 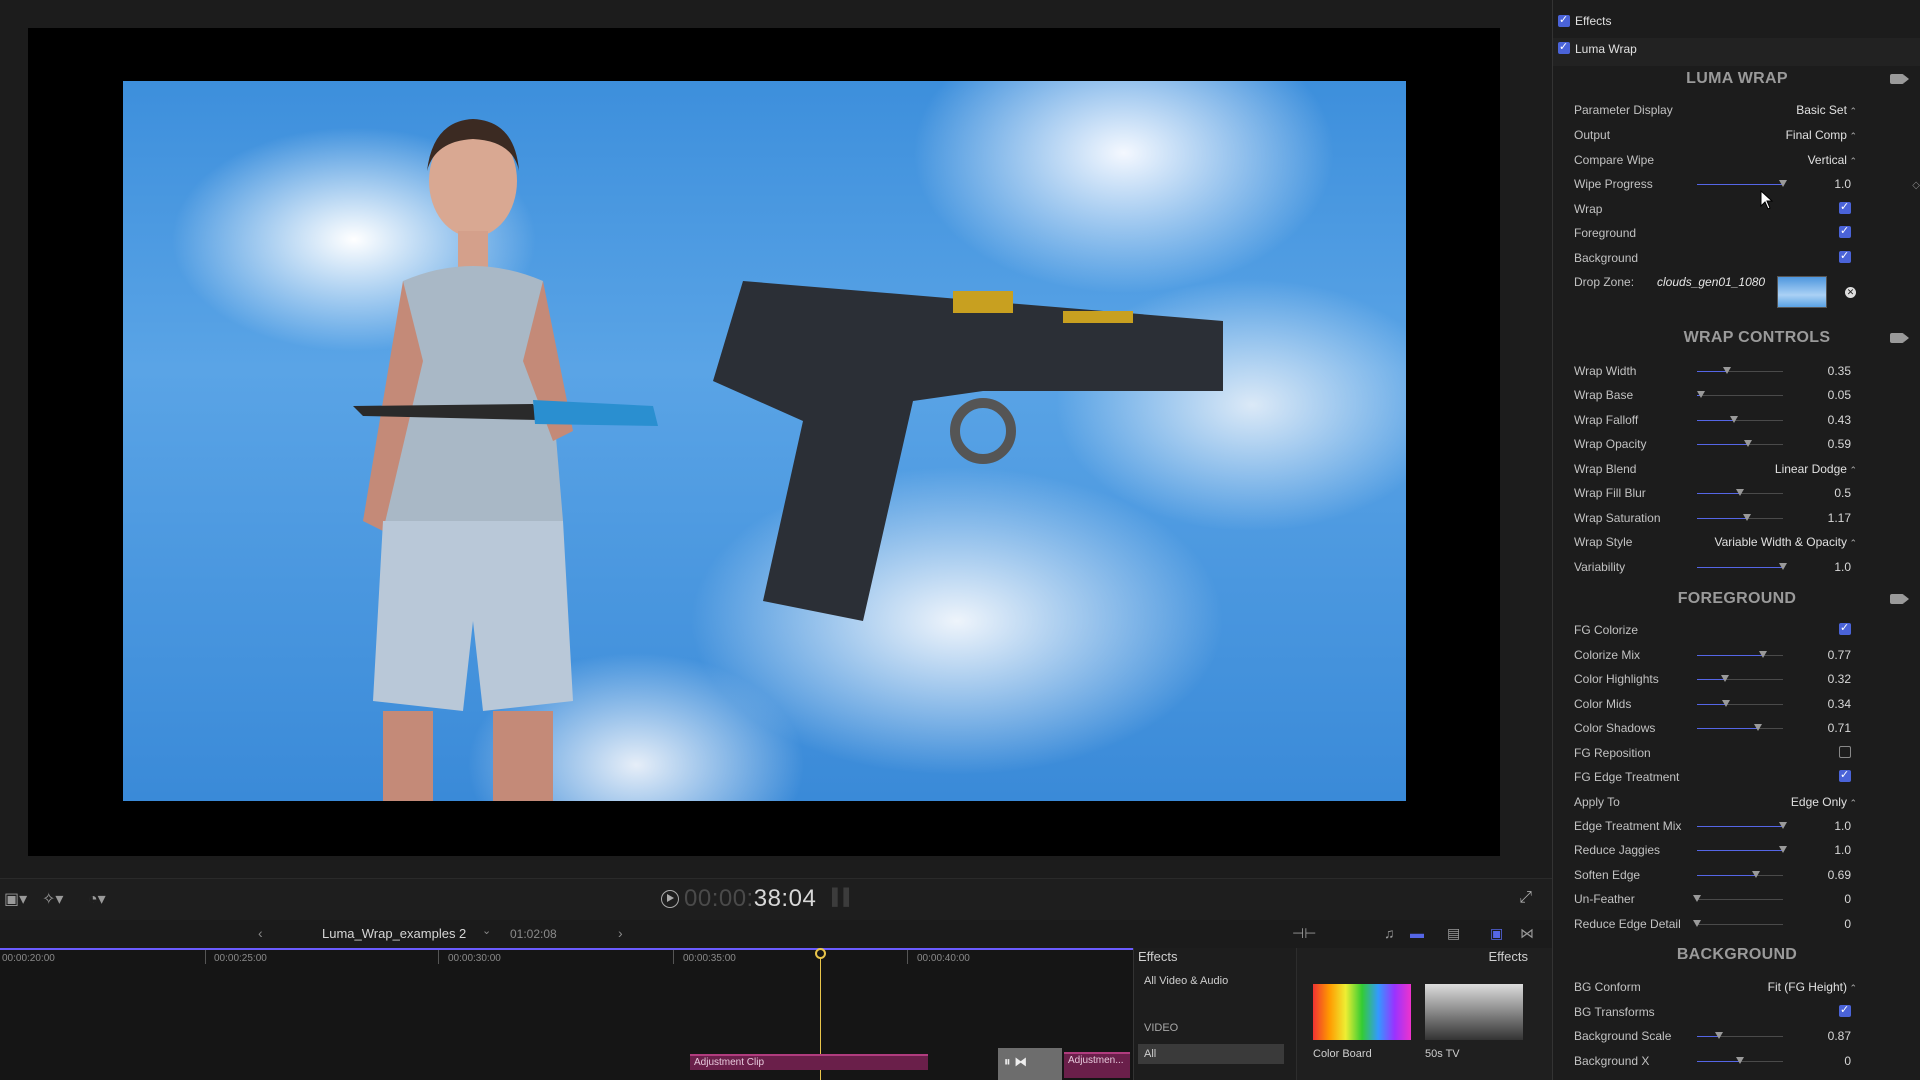 What do you see at coordinates (52, 899) in the screenshot?
I see `magic-wand-icon: ✧▾` at bounding box center [52, 899].